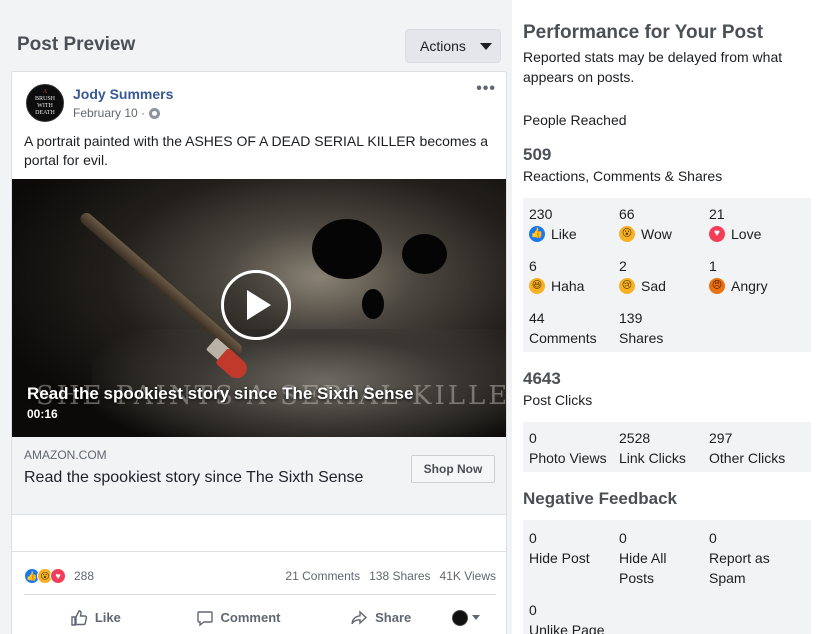  Describe the element at coordinates (533, 610) in the screenshot. I see `unlike-page-value: 0` at that location.